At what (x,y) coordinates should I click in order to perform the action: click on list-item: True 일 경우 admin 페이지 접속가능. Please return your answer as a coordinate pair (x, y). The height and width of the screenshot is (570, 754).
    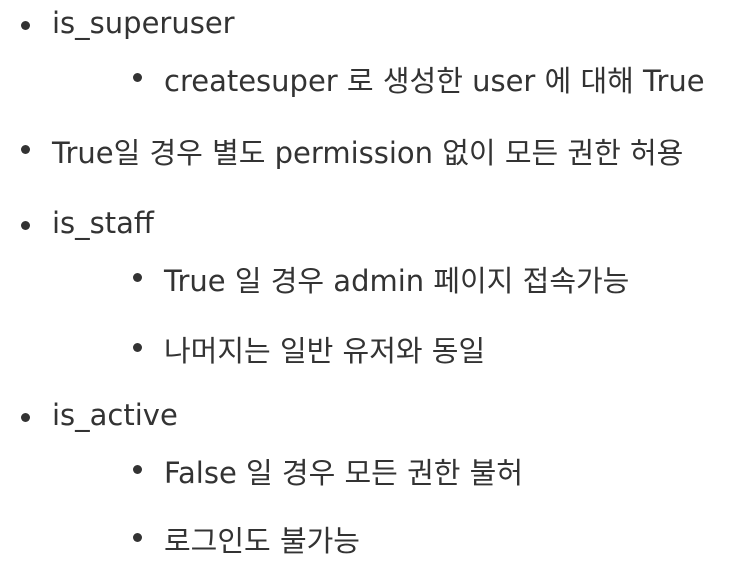
    Looking at the image, I should click on (380, 279).